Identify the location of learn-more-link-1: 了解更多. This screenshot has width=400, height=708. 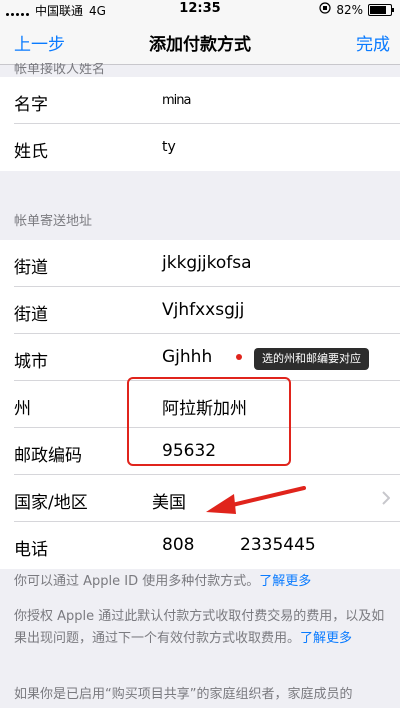
(285, 581).